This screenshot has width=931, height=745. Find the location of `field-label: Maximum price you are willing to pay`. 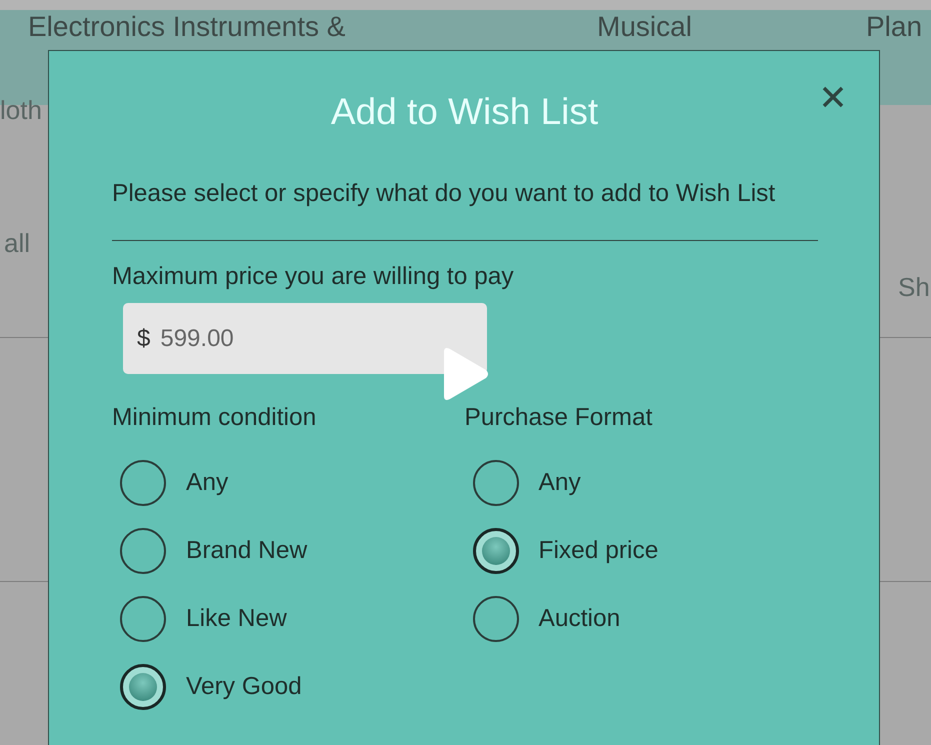

field-label: Maximum price you are willing to pay is located at coordinates (313, 277).